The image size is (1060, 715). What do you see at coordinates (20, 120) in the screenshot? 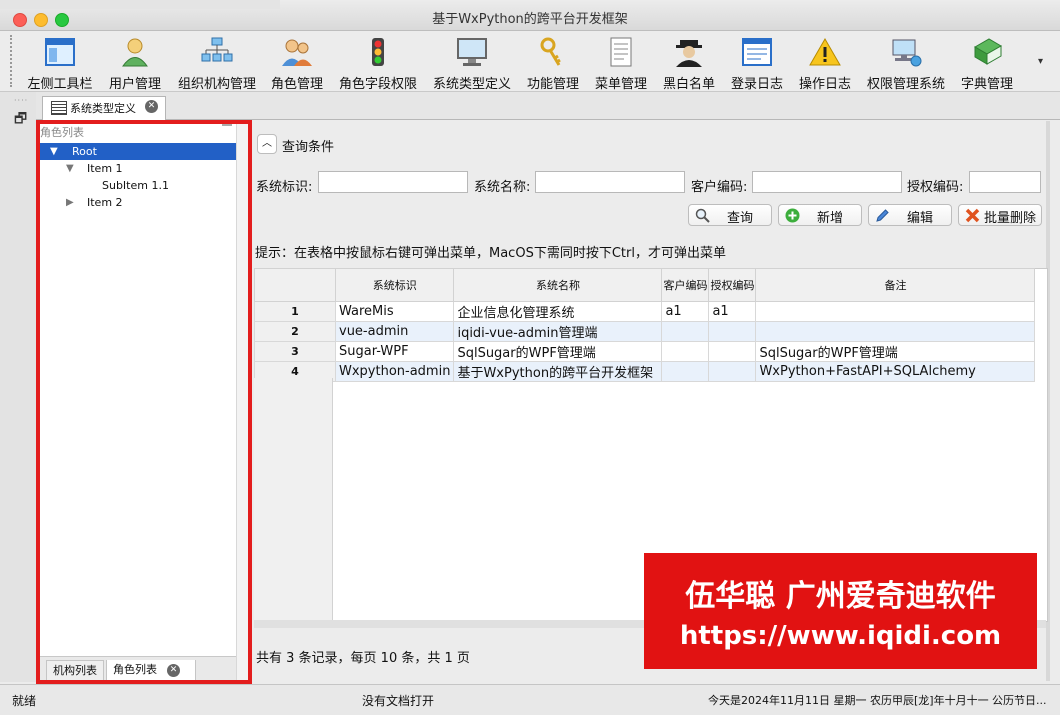
I see `restore-windows-icon: 🗗` at bounding box center [20, 120].